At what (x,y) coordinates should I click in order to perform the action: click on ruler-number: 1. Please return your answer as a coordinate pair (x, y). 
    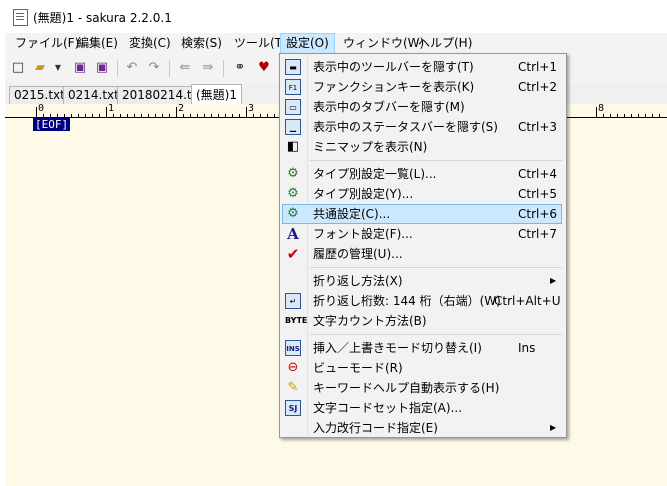
    Looking at the image, I should click on (111, 108).